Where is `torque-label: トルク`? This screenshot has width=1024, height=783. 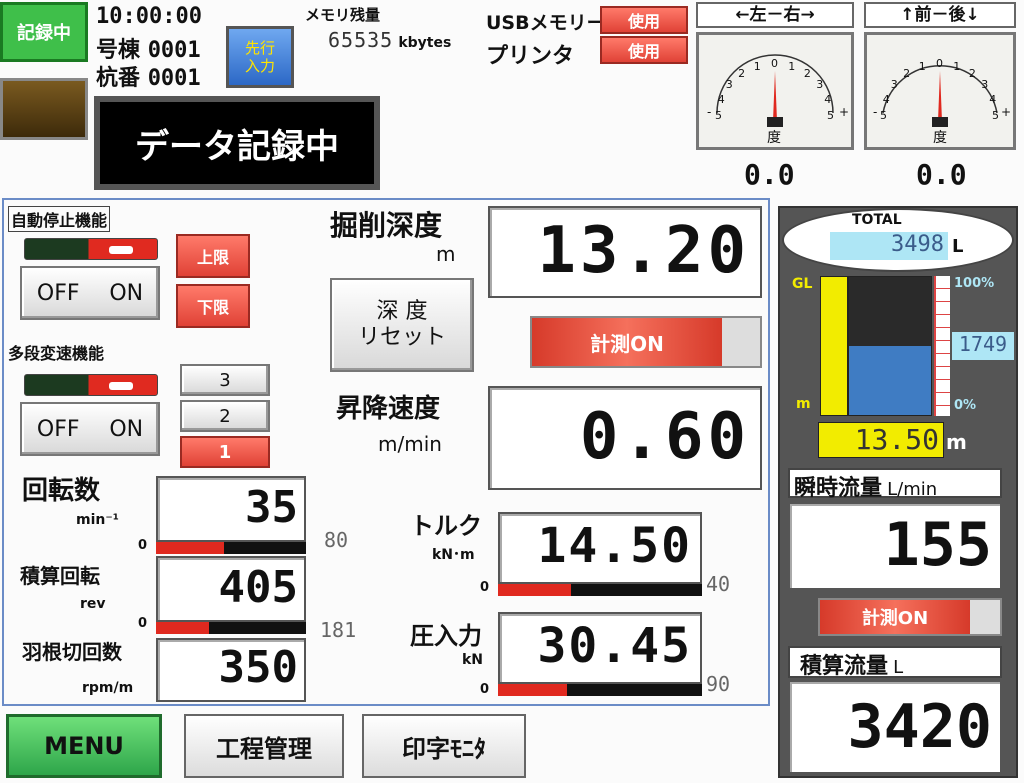 torque-label: トルク is located at coordinates (446, 526).